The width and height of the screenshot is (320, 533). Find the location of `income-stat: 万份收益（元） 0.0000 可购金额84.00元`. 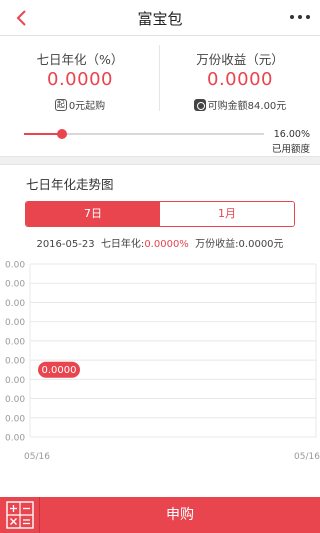

income-stat: 万份收益（元） 0.0000 可购金额84.00元 is located at coordinates (240, 77).